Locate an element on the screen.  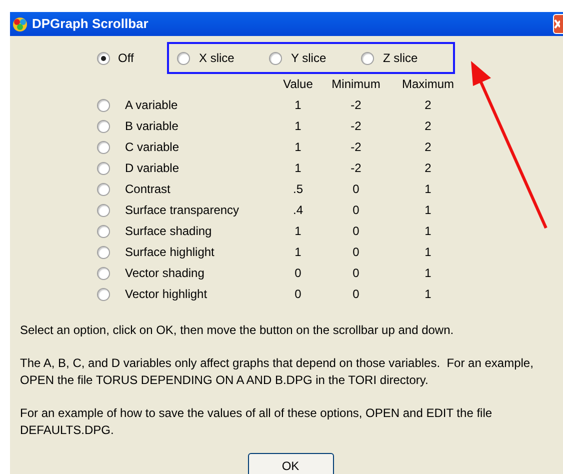
option-label: Off is located at coordinates (126, 58).